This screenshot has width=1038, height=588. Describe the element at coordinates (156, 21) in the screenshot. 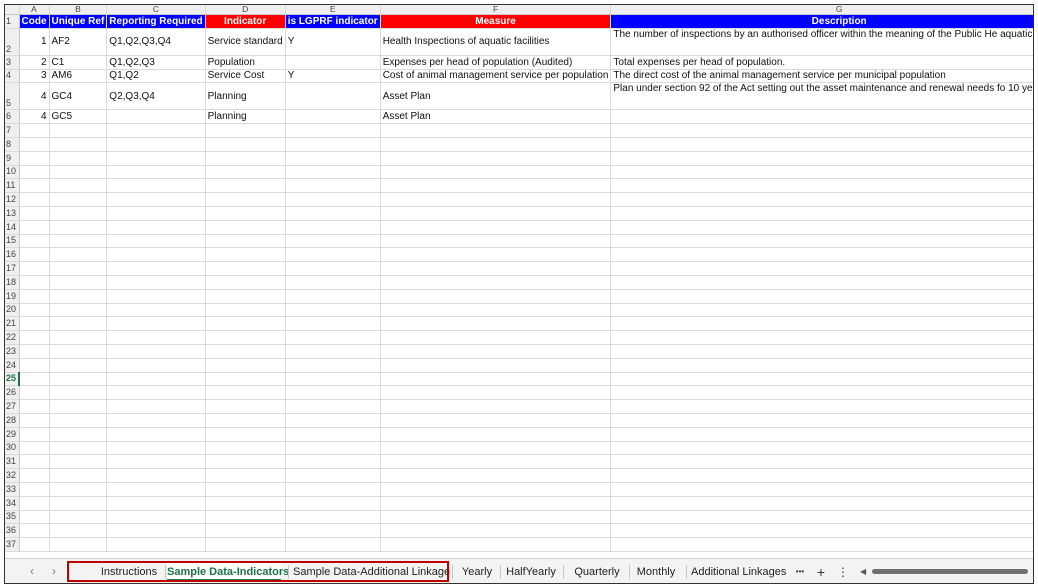

I see `header-cell-reporting-required: Reporting Required` at that location.